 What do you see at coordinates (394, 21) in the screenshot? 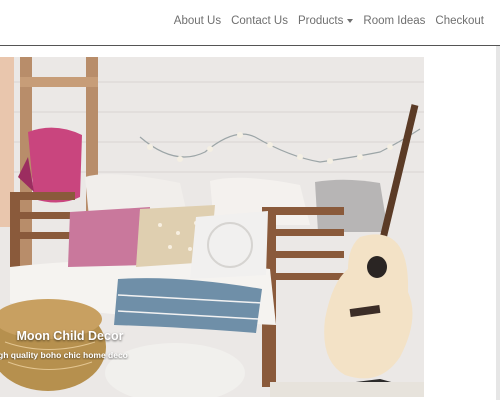
I see `nav-room-ideas: Room Ideas` at bounding box center [394, 21].